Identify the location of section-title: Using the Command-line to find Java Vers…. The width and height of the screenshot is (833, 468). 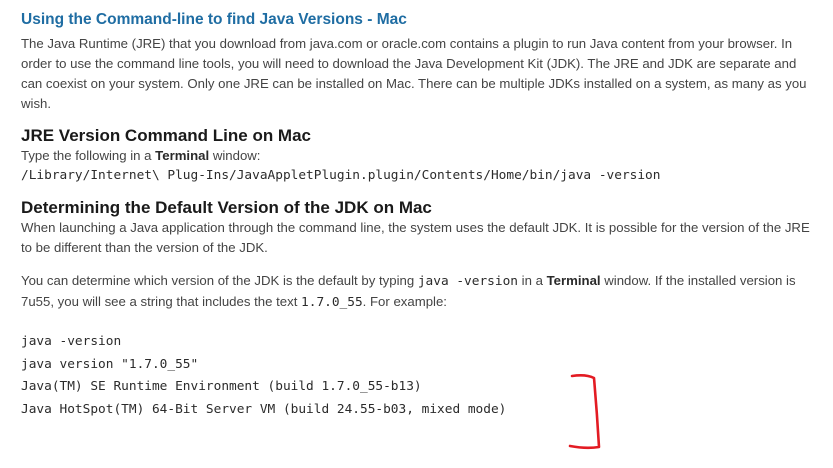
(214, 19).